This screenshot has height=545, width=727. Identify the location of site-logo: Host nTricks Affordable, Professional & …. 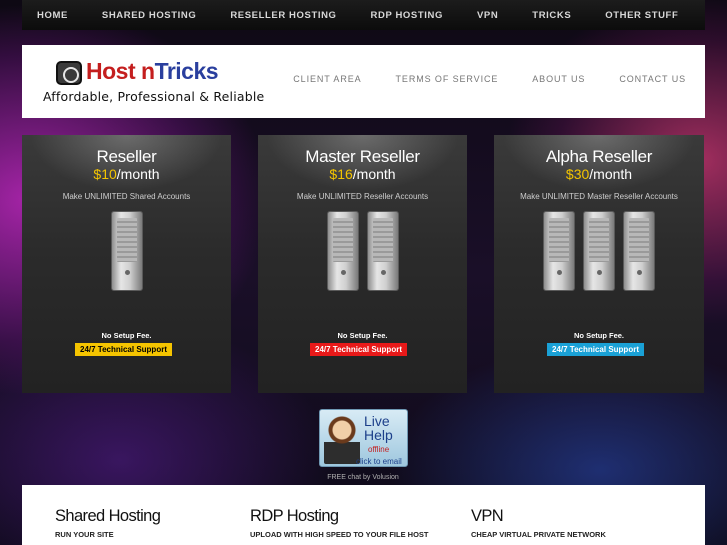
(153, 83).